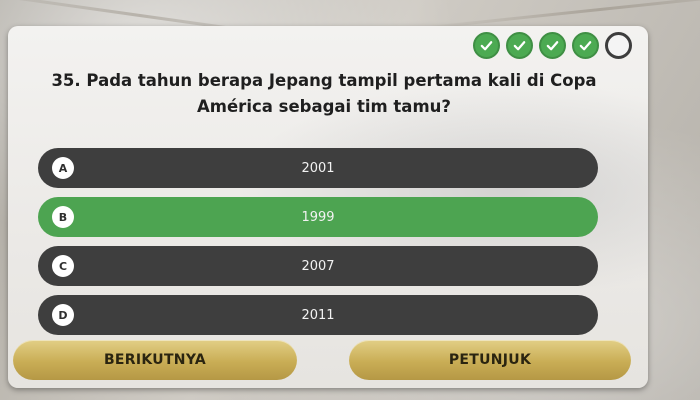  What do you see at coordinates (63, 315) in the screenshot?
I see `option-letter-badge: D` at bounding box center [63, 315].